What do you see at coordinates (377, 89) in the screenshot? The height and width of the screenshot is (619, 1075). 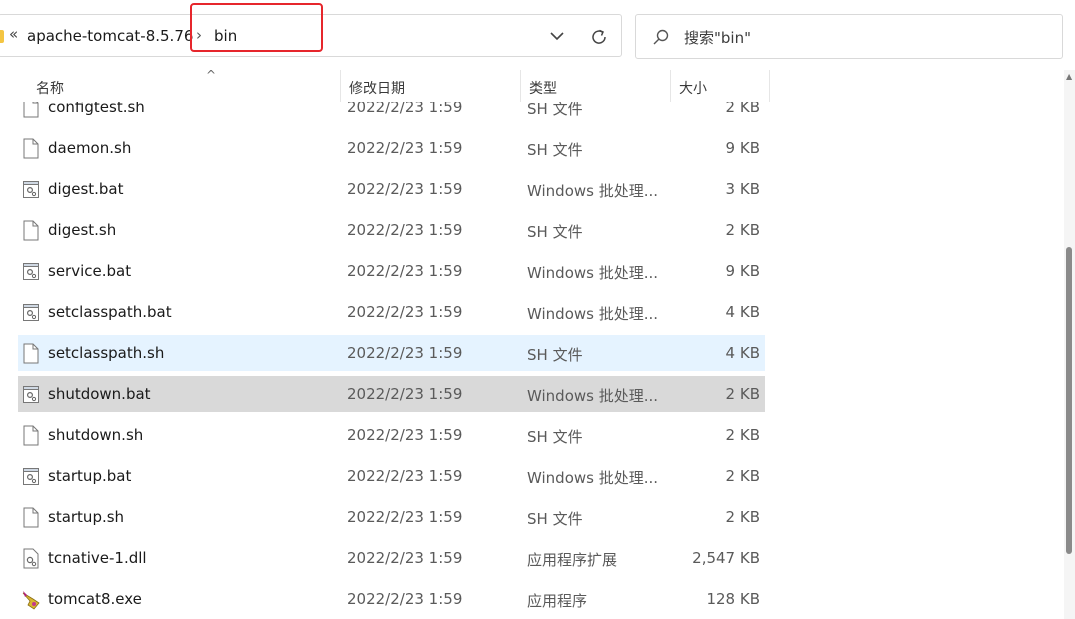 I see `column-date-label: 修改日期` at bounding box center [377, 89].